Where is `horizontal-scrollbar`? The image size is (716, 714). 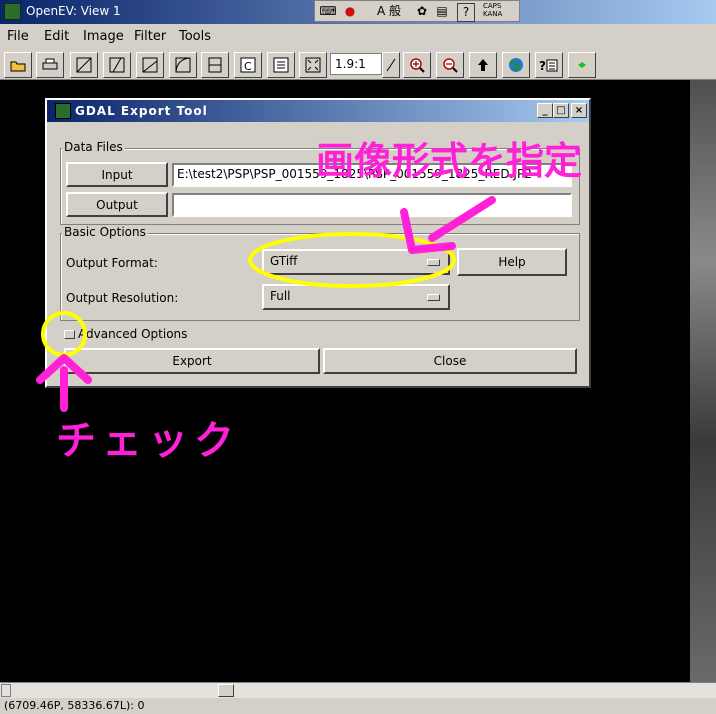
horizontal-scrollbar is located at coordinates (358, 690).